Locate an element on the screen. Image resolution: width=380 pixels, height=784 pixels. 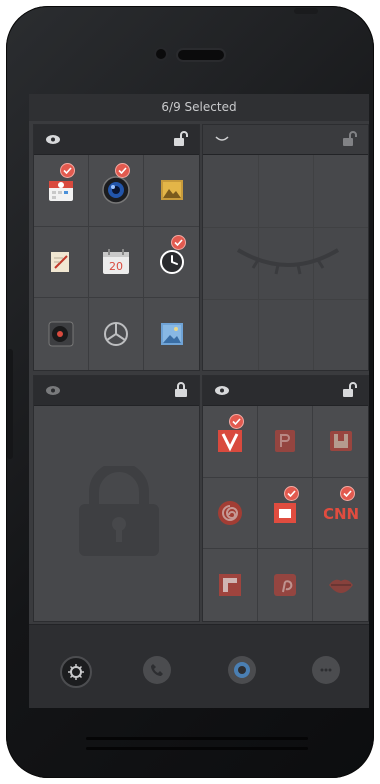
pocket-icon is located at coordinates (285, 441).